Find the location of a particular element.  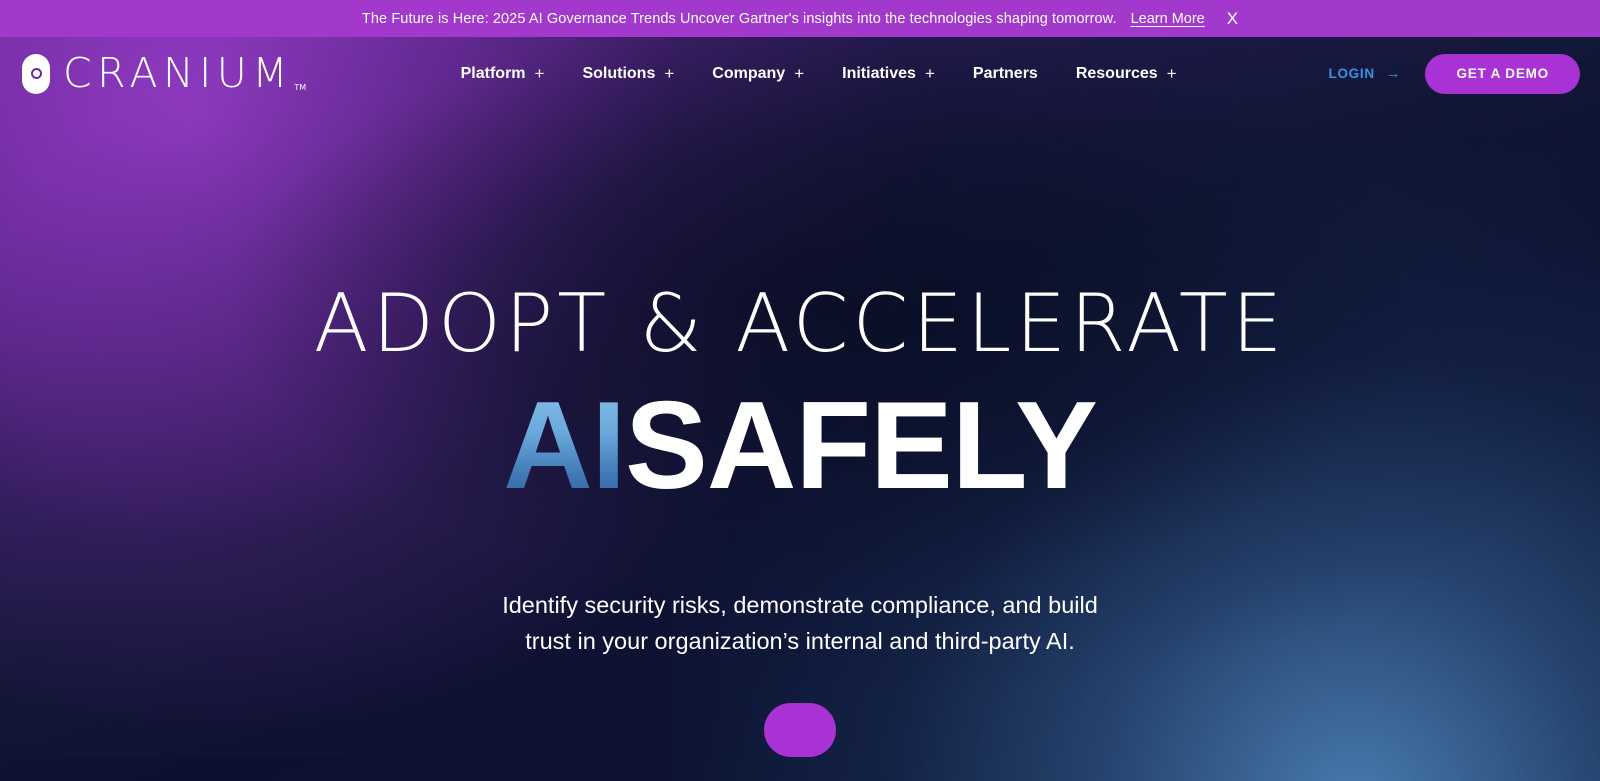

cranium-logo: CRANIUM TM is located at coordinates (164, 73).